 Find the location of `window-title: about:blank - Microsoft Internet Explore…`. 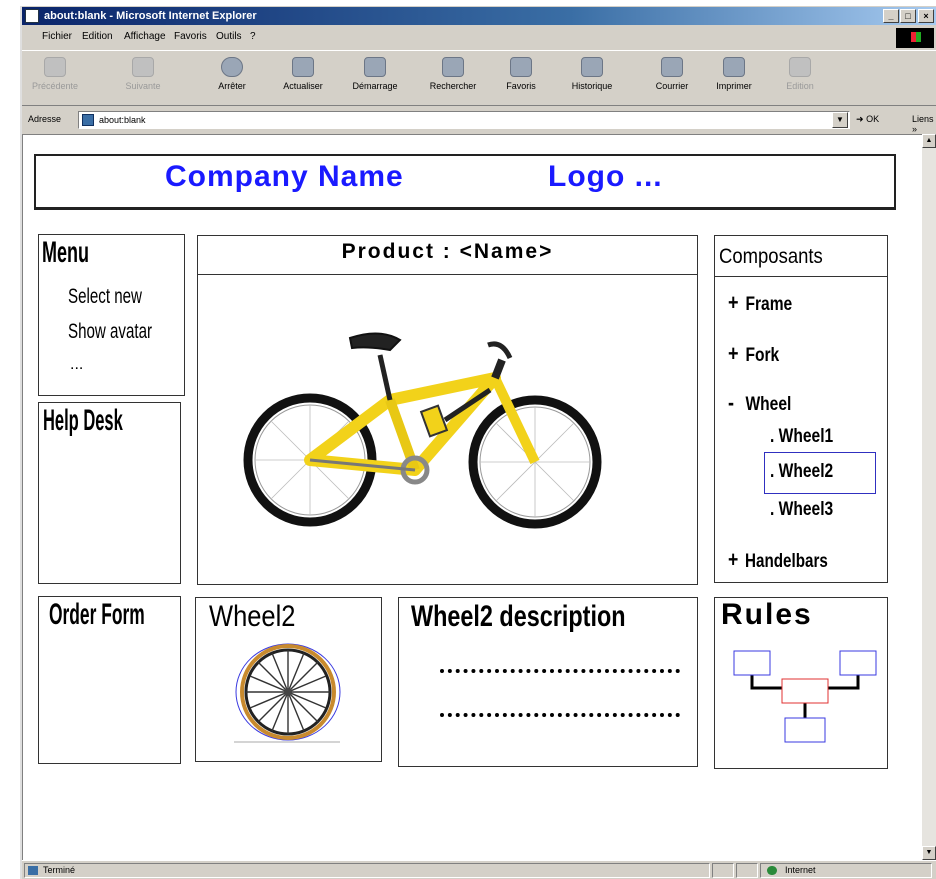

window-title: about:blank - Microsoft Internet Explore… is located at coordinates (150, 16).